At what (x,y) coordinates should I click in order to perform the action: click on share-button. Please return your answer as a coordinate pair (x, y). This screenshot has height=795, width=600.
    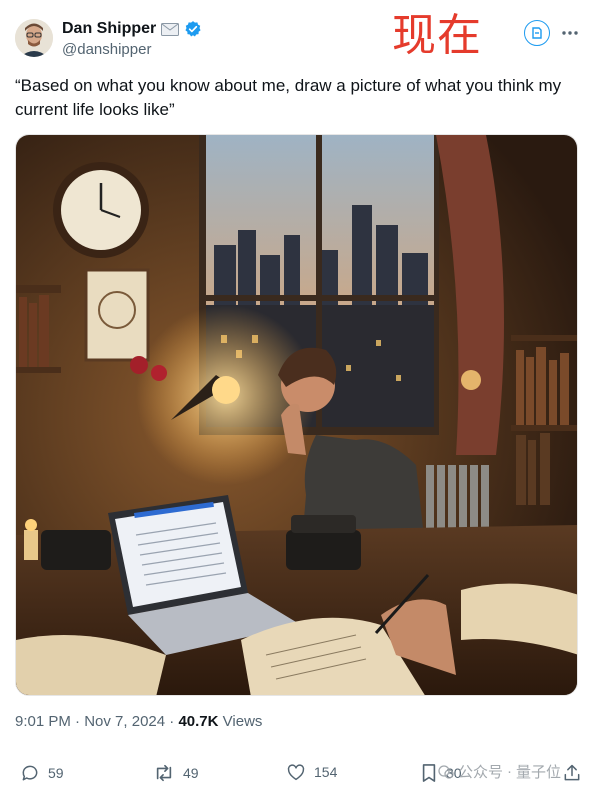
    Looking at the image, I should click on (572, 773).